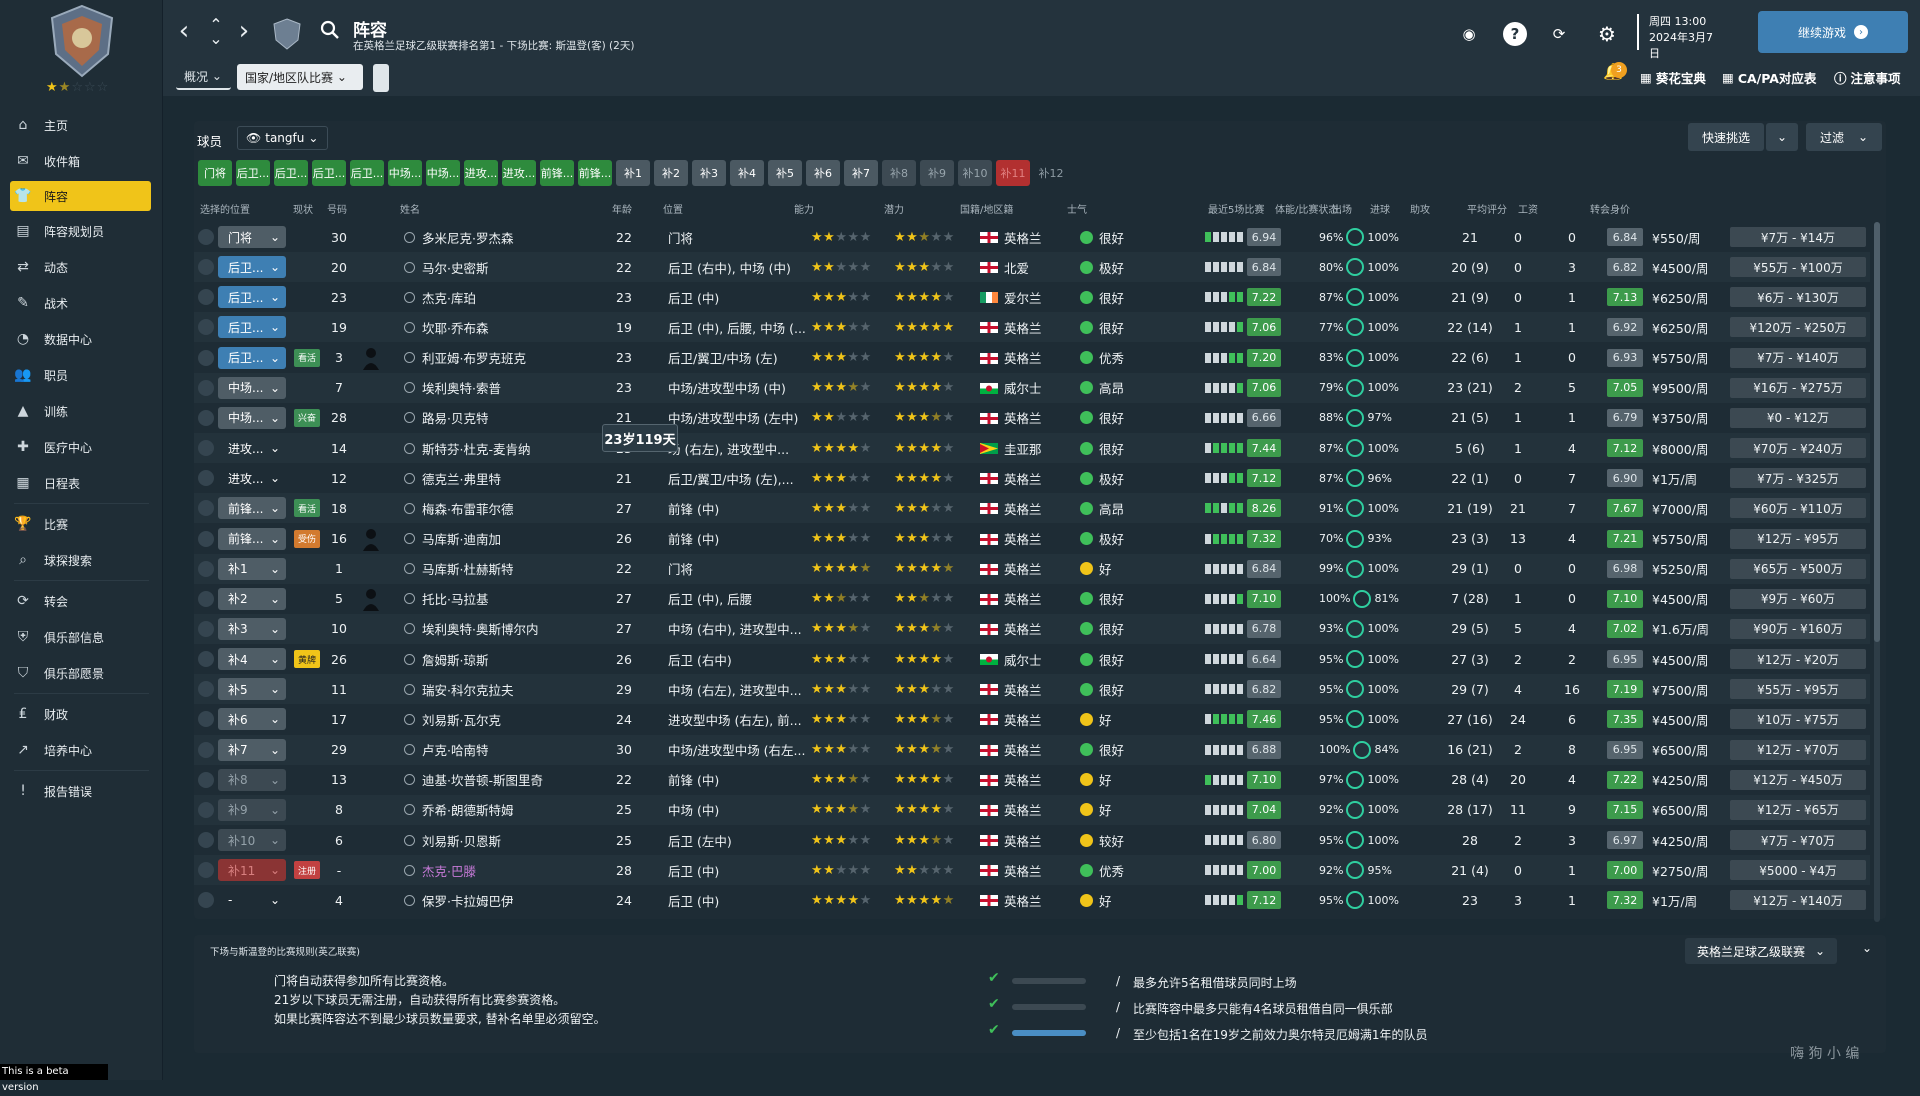 Image resolution: width=1920 pixels, height=1096 pixels. I want to click on player-name: 德克兰·弗里特, so click(504, 478).